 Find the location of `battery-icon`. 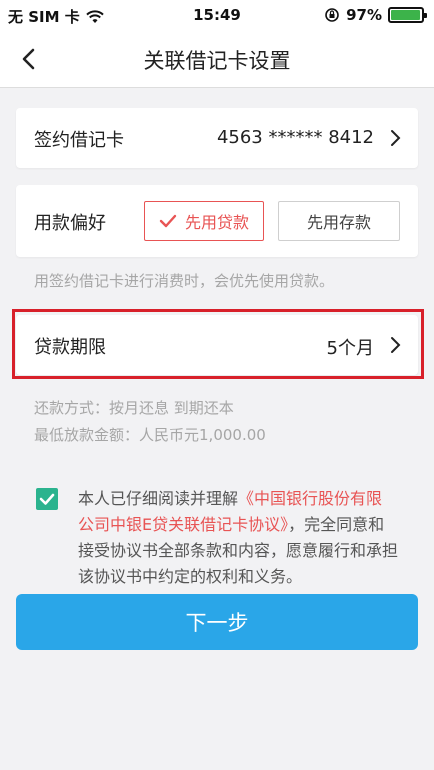

battery-icon is located at coordinates (407, 15).